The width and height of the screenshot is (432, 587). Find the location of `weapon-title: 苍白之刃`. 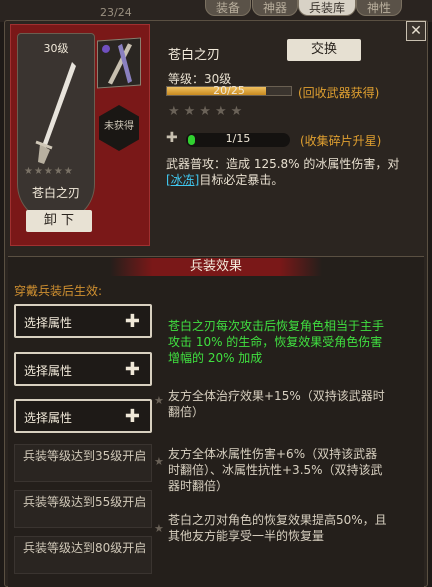

weapon-title: 苍白之刃 is located at coordinates (194, 55).